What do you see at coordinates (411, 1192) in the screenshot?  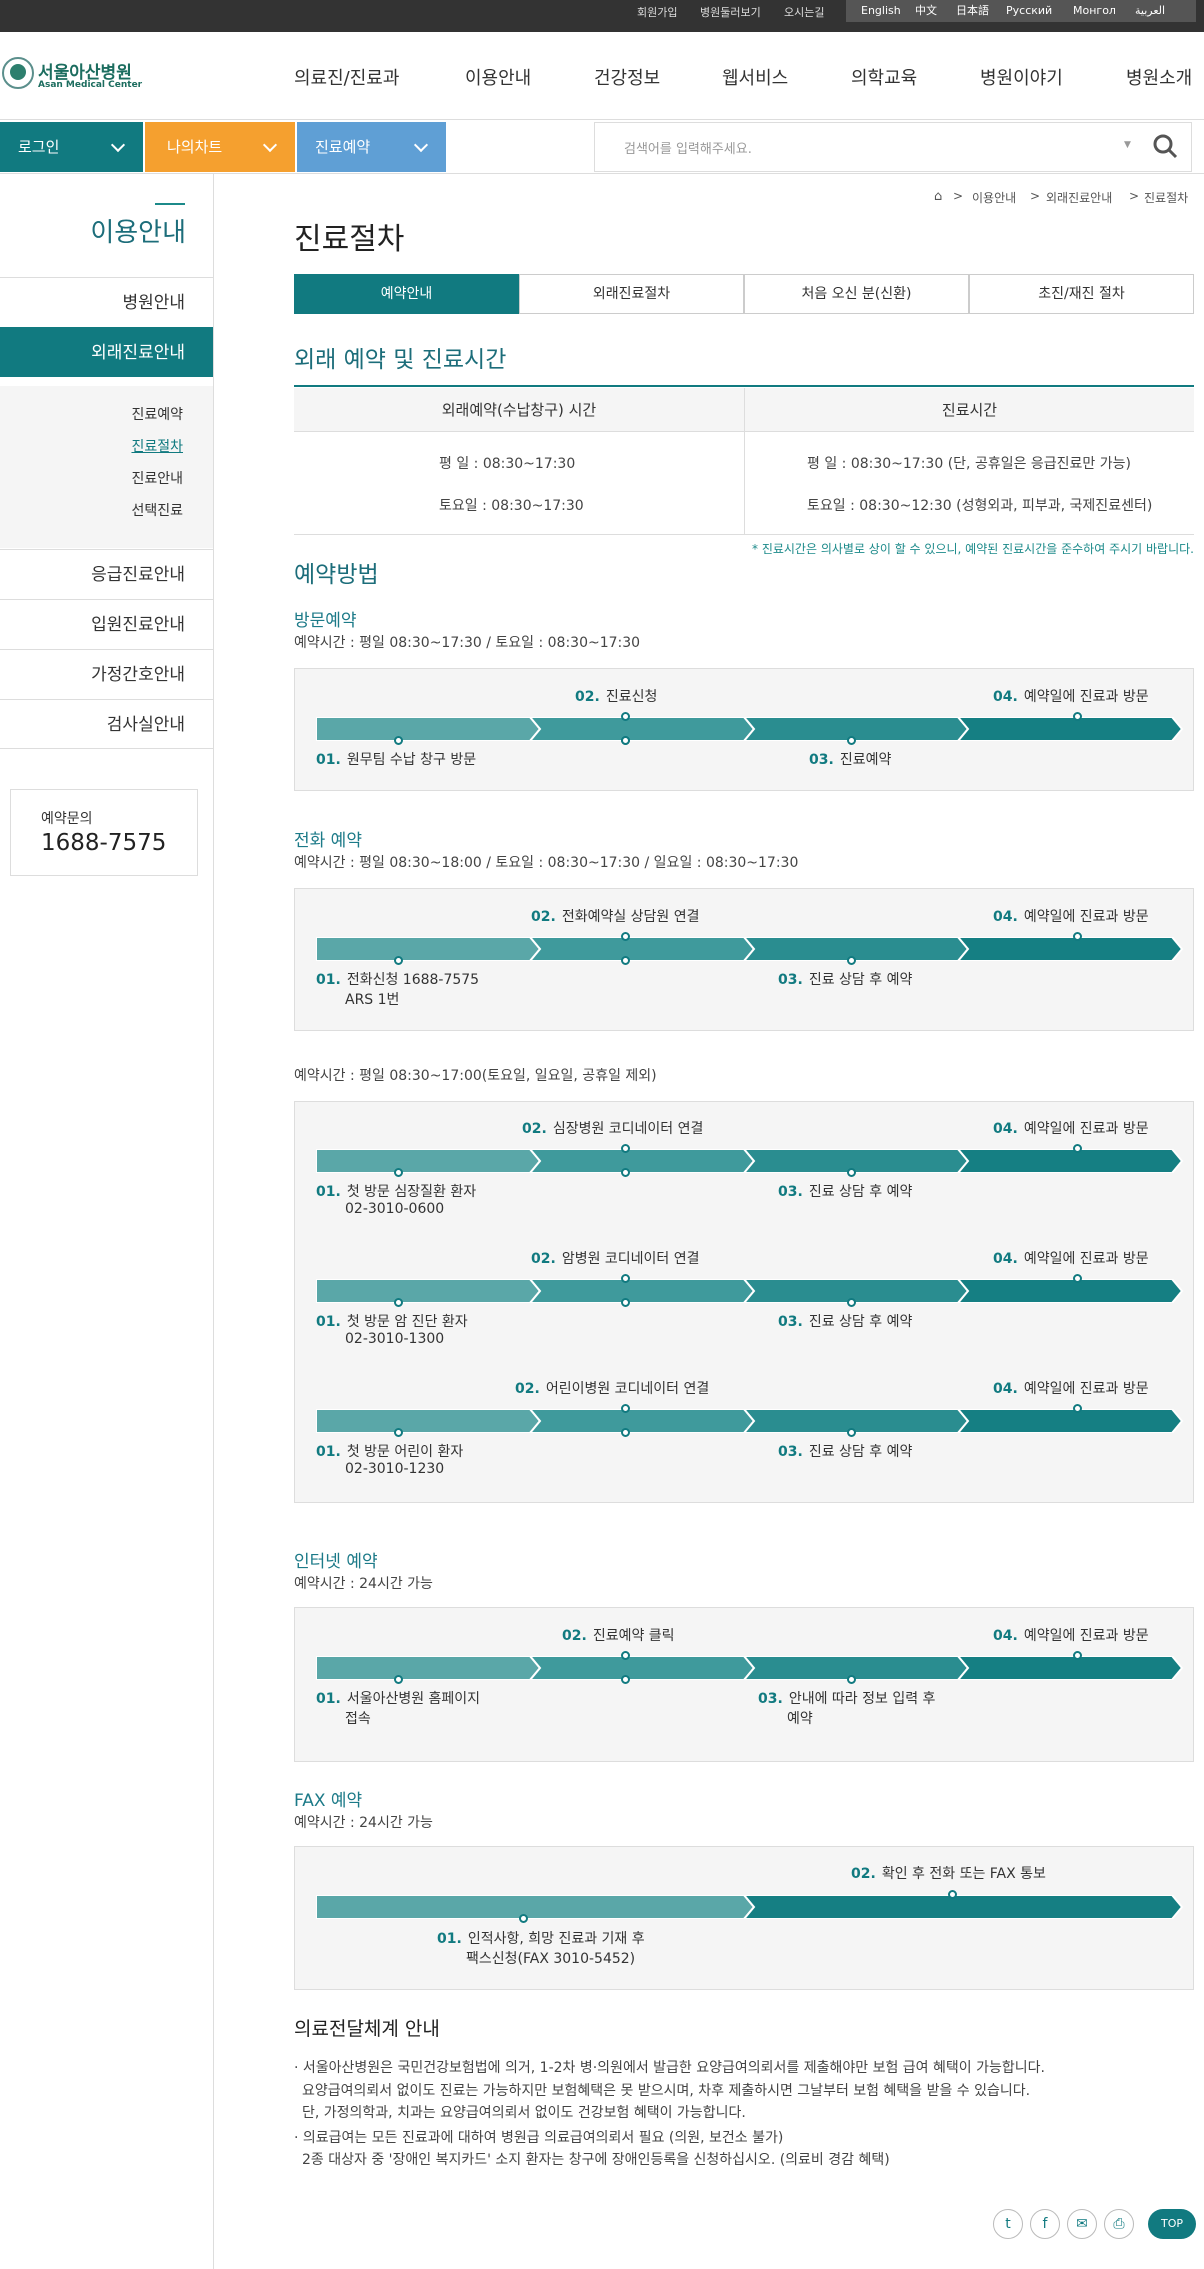 I see `step-label: 첫 방문 심장질환 환자` at bounding box center [411, 1192].